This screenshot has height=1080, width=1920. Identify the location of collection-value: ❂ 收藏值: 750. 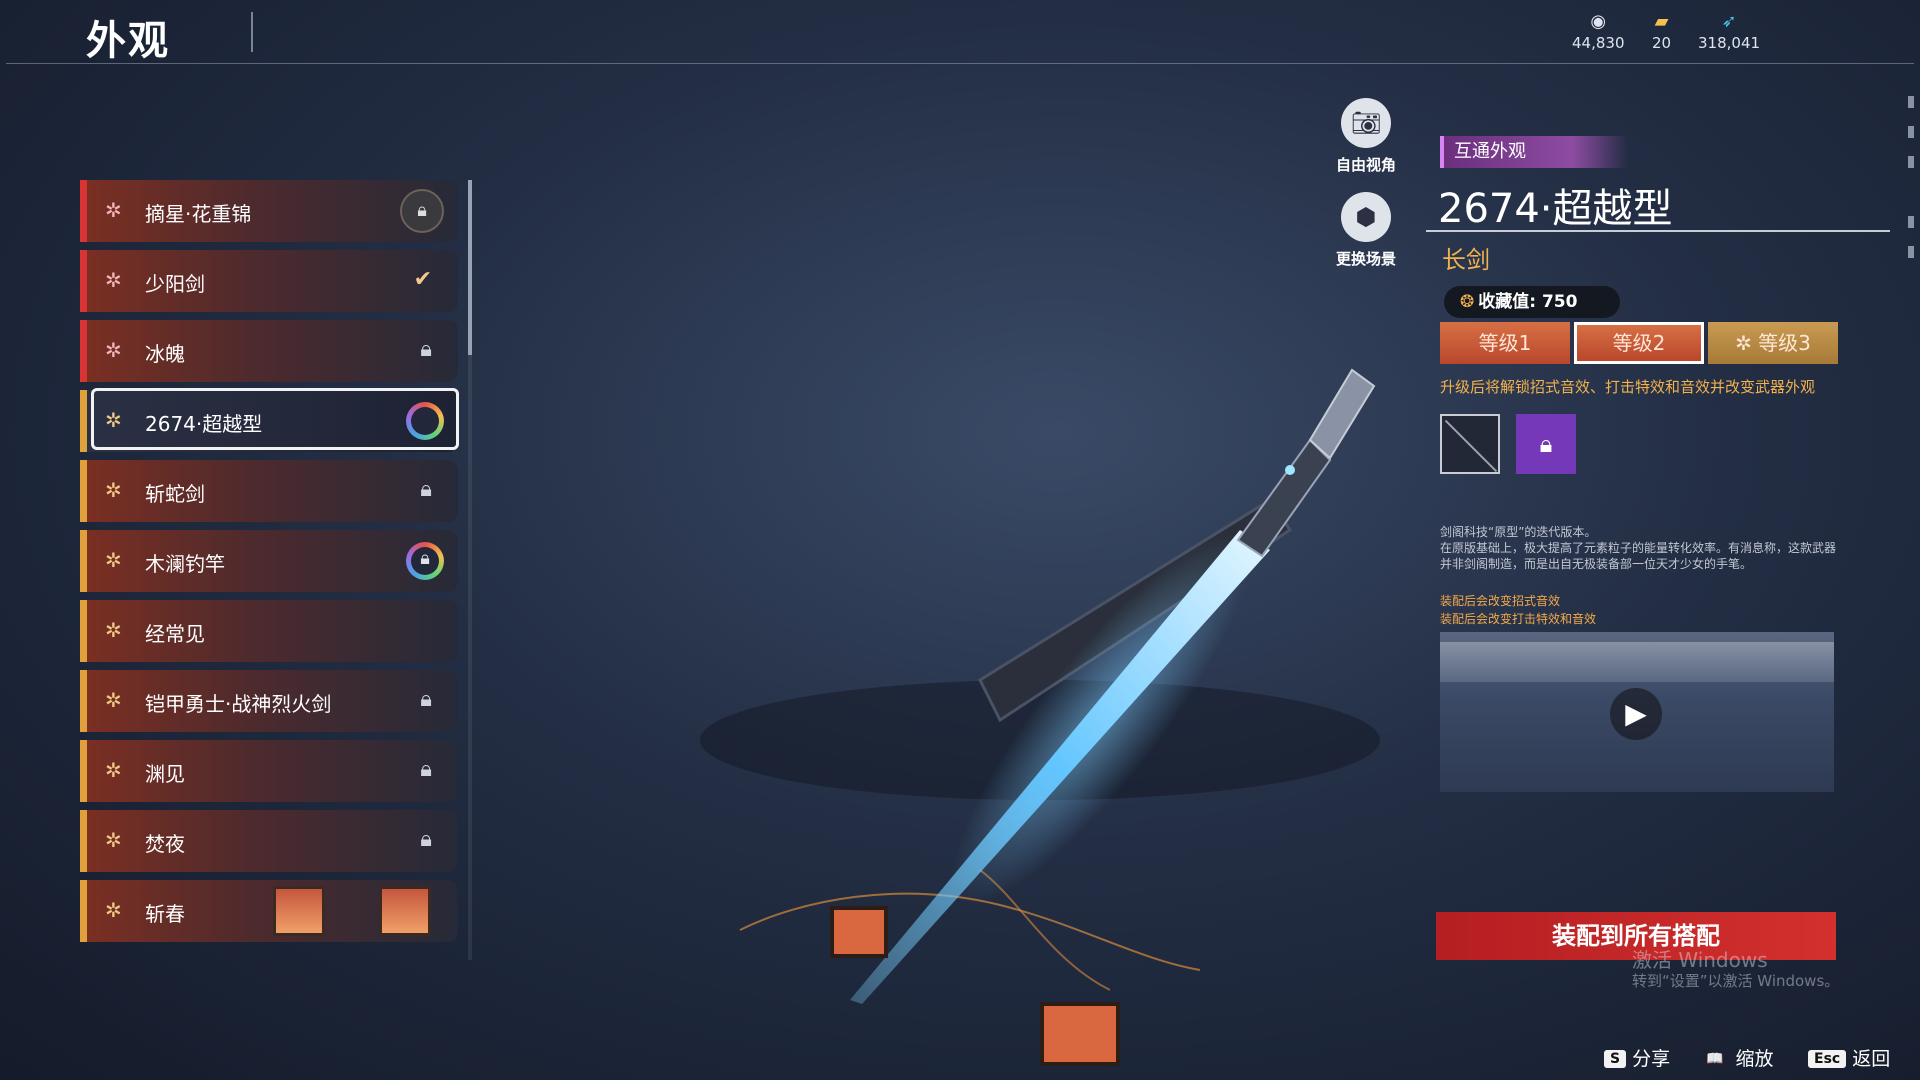
(1532, 302).